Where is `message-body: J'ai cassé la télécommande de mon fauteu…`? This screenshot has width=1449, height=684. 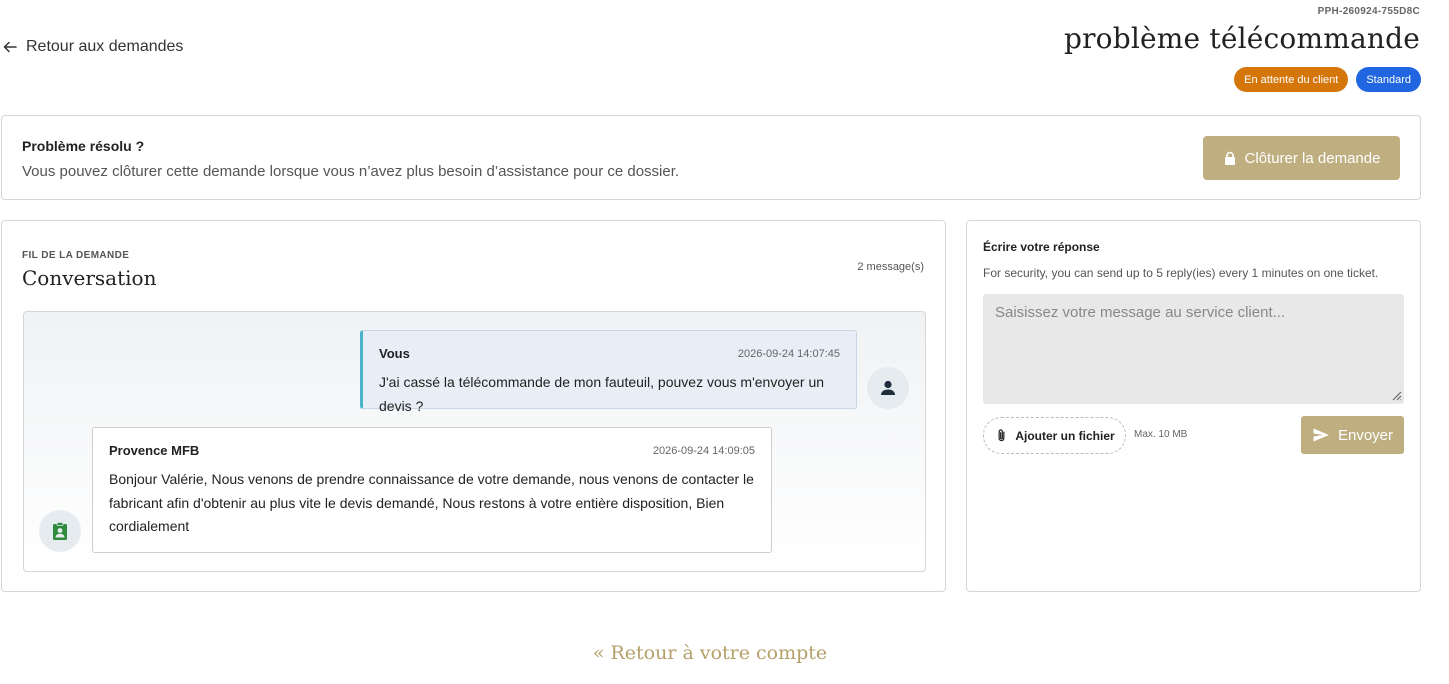
message-body: J'ai cassé la télécommande de mon fauteu… is located at coordinates (602, 394).